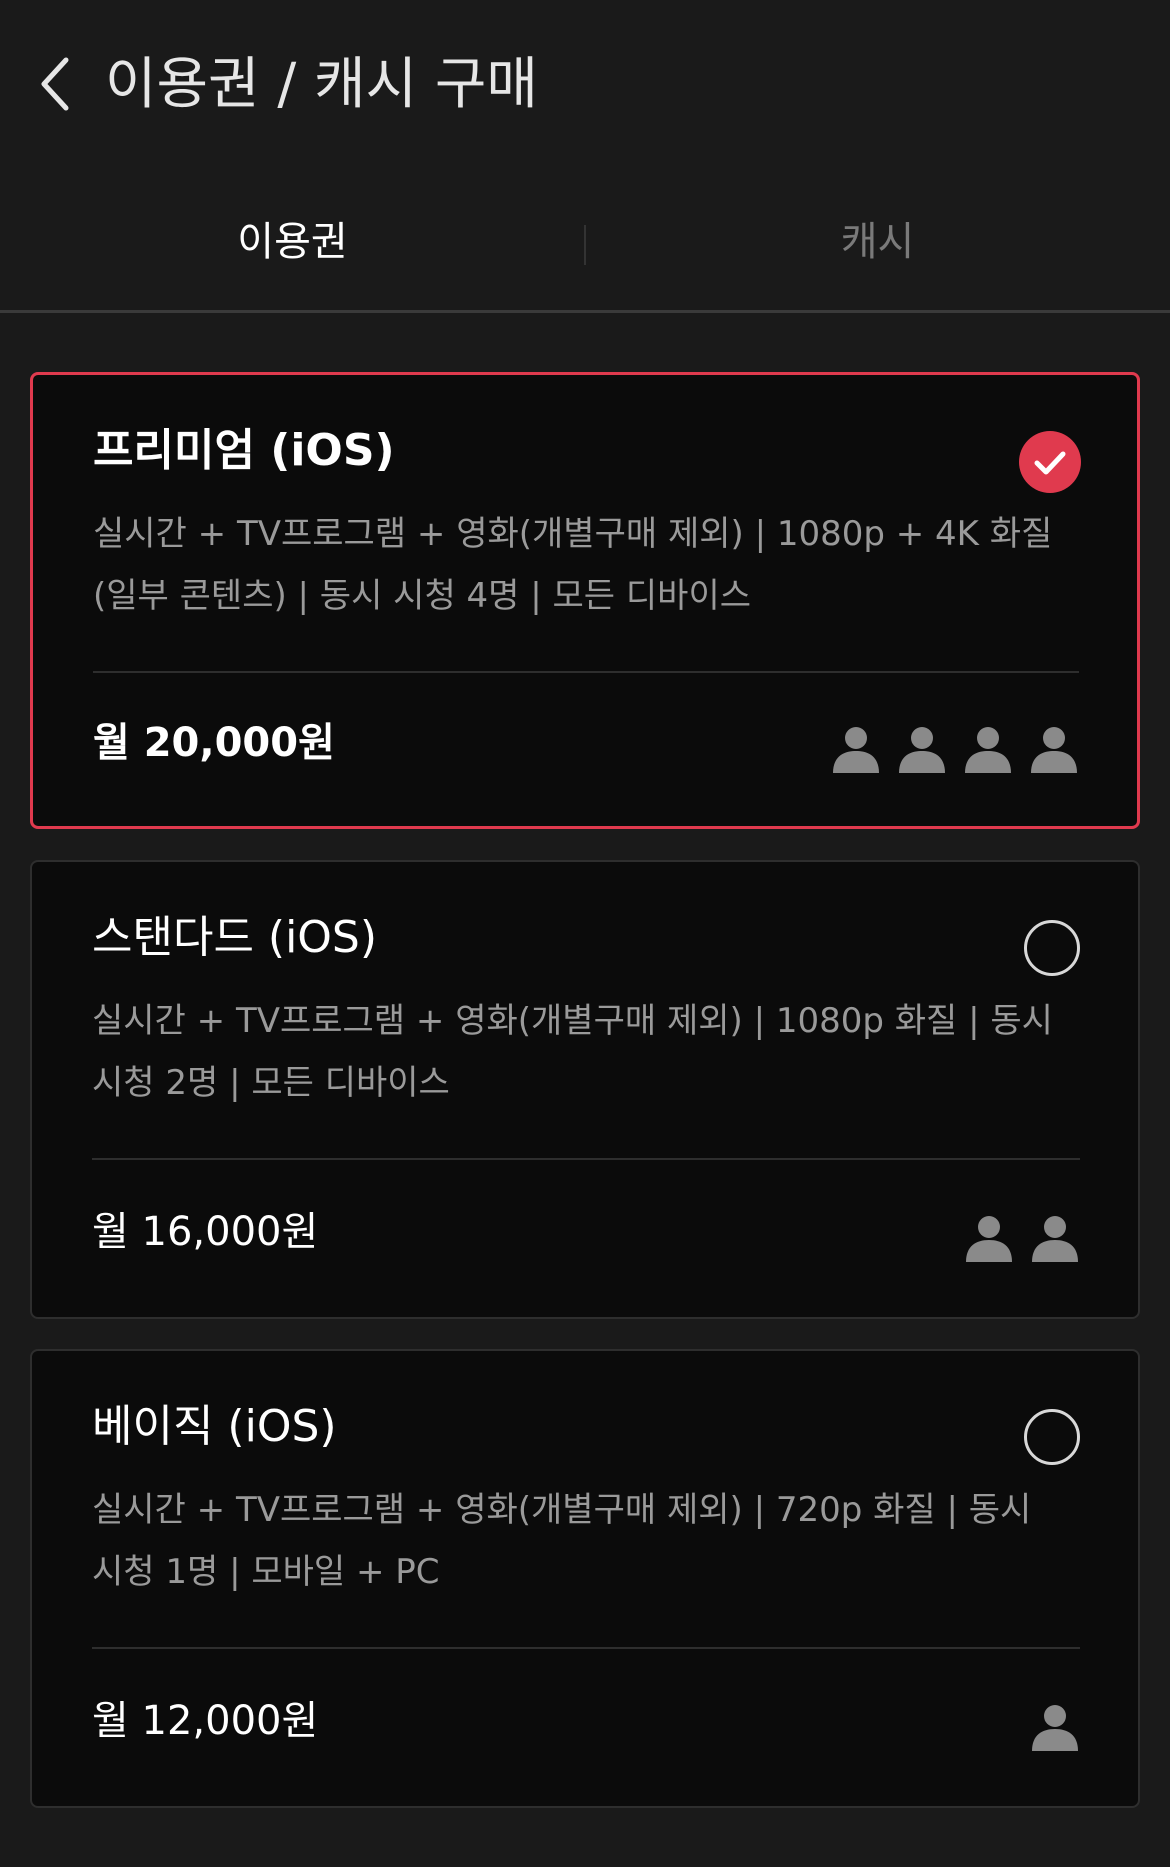 The image size is (1170, 1867). I want to click on plan-price: 월 20,000원, so click(214, 743).